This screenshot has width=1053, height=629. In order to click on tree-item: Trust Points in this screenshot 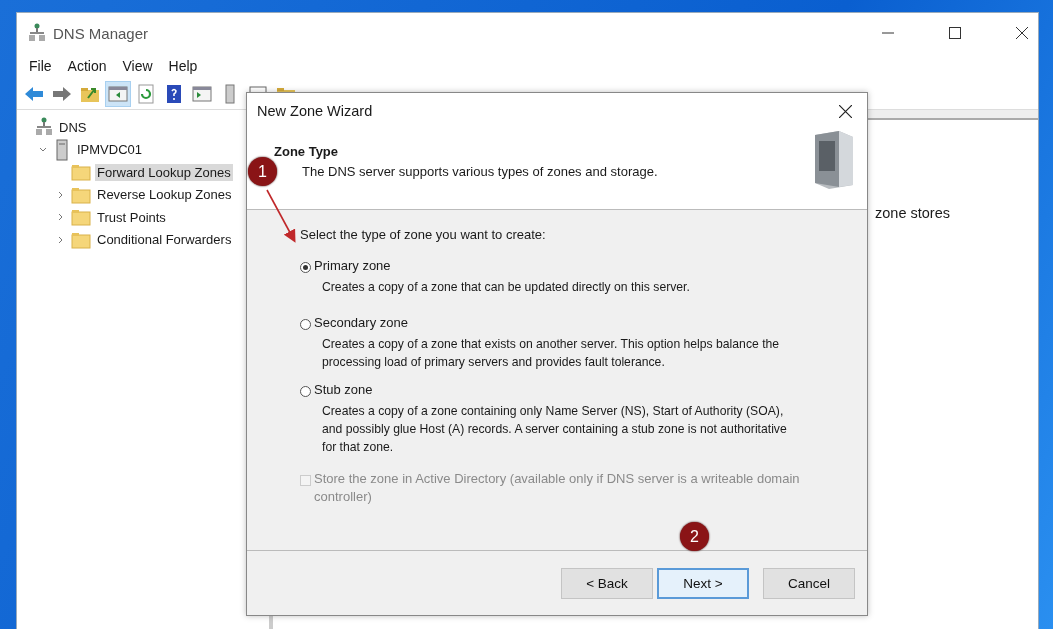, I will do `click(131, 217)`.